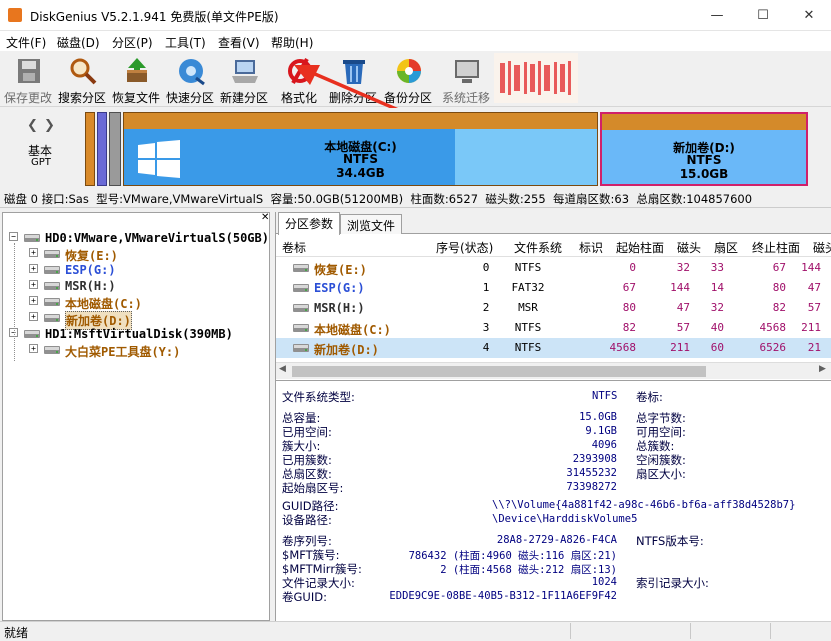  I want to click on partition-block-c: 本地磁盘(C:) NTFS 34.4GB, so click(360, 149).